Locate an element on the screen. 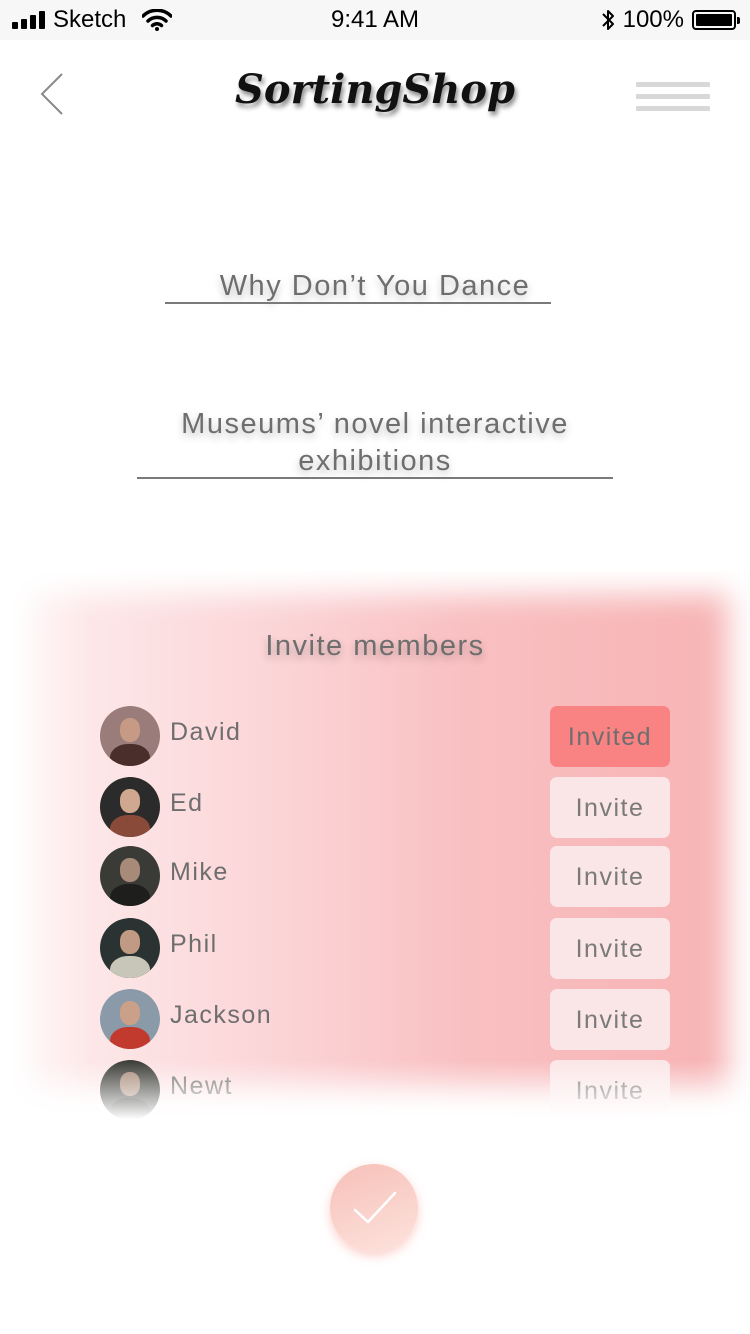 This screenshot has width=750, height=1334. field-museums-line1: Museums’ novel interactive is located at coordinates (375, 424).